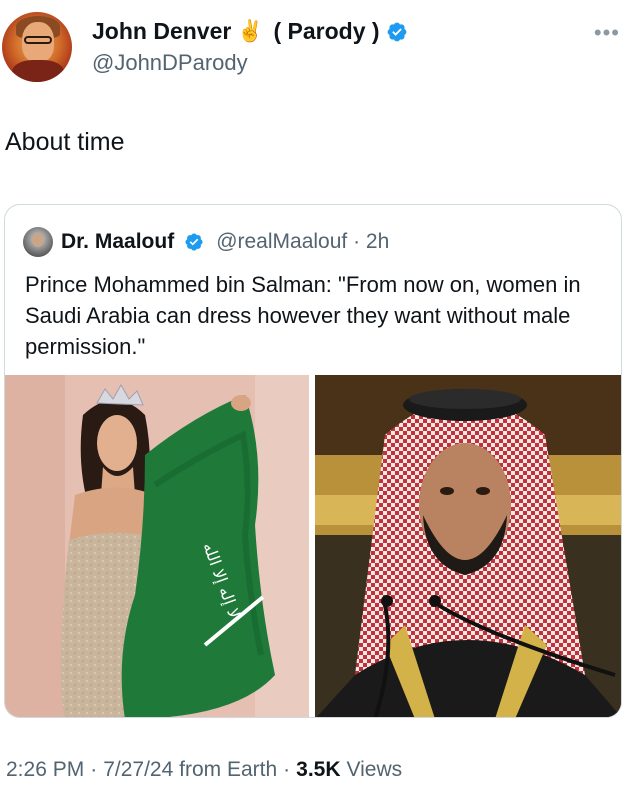 The width and height of the screenshot is (630, 800). What do you see at coordinates (38, 71) in the screenshot?
I see `avatar-body` at bounding box center [38, 71].